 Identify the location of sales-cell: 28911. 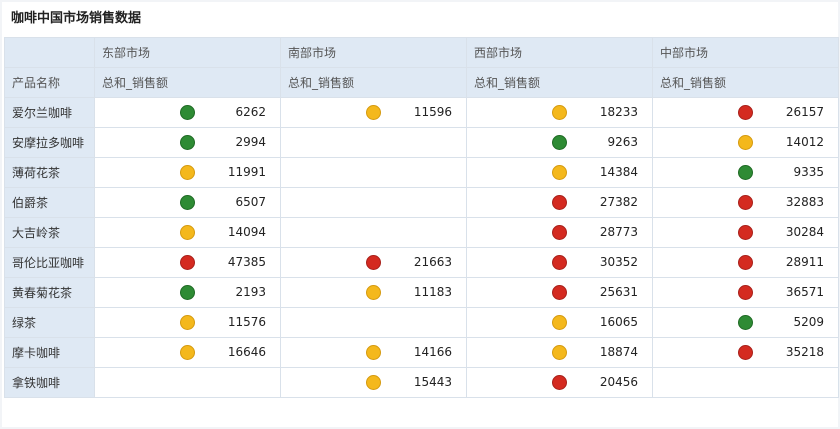
(745, 262).